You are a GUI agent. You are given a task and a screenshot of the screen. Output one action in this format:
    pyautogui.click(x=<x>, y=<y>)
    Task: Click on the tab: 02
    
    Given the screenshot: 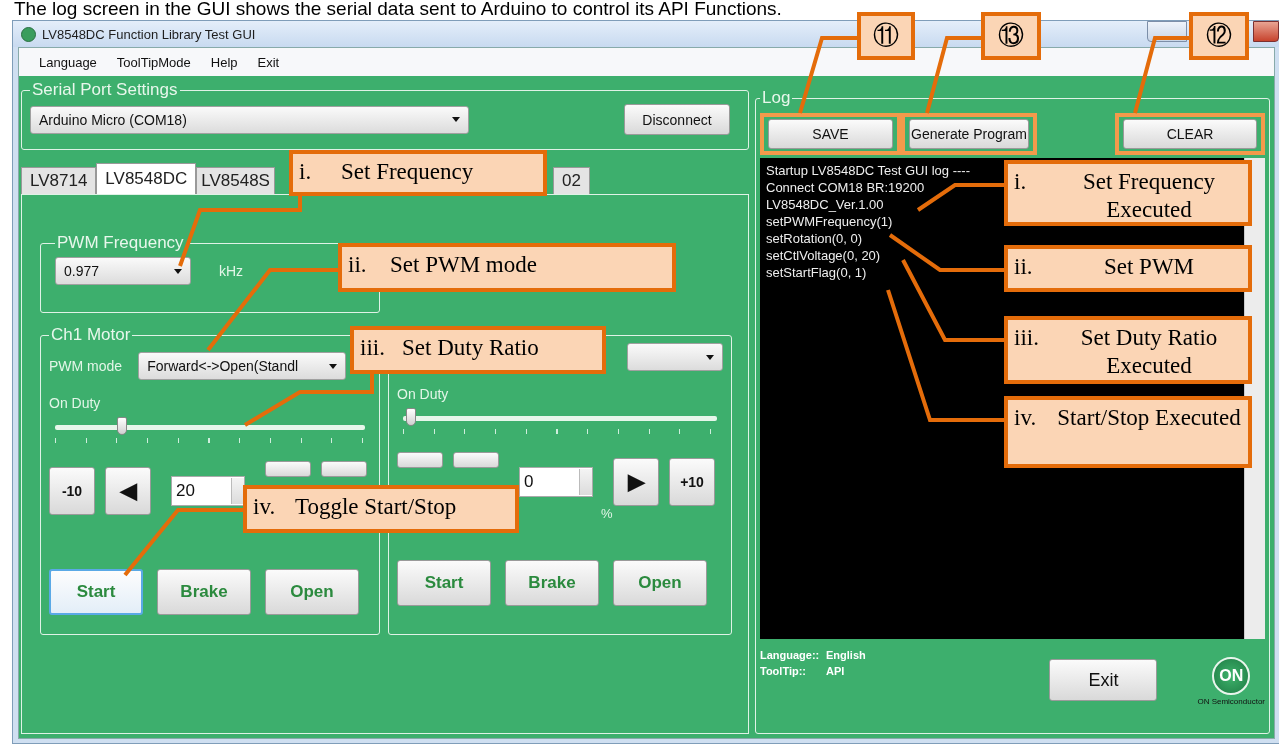 What is the action you would take?
    pyautogui.click(x=571, y=180)
    